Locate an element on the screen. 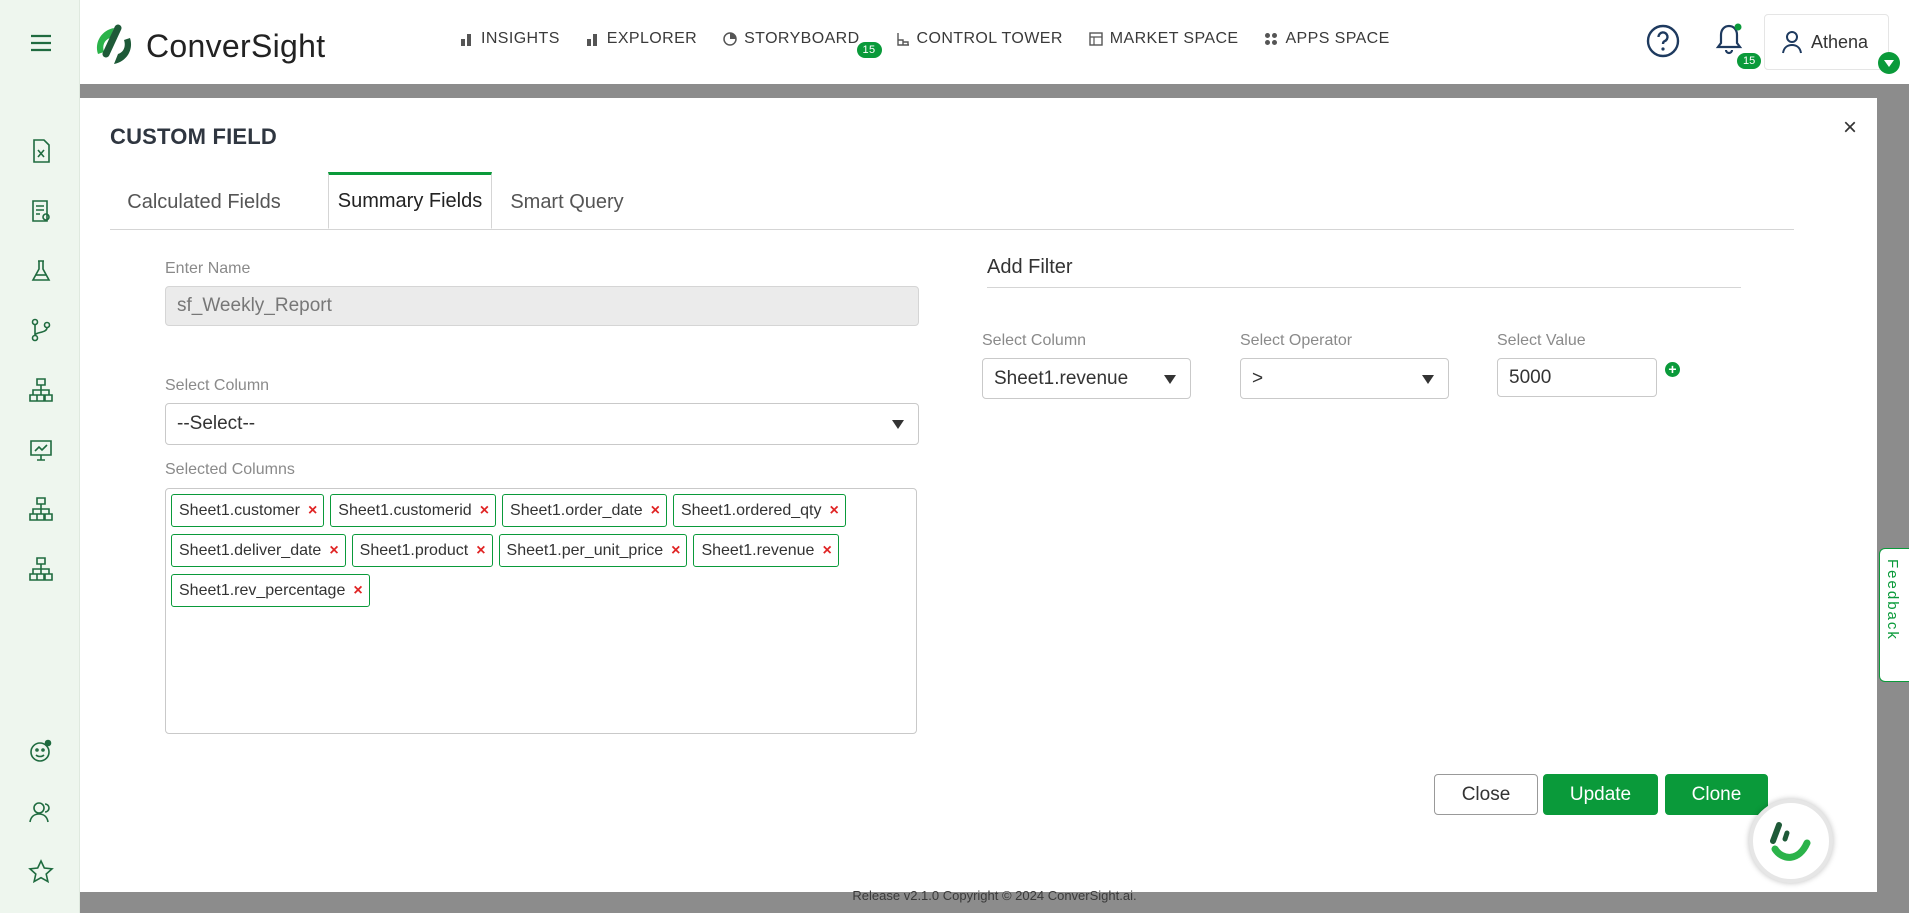 The height and width of the screenshot is (913, 1909). filter-operator-value: > is located at coordinates (1258, 378).